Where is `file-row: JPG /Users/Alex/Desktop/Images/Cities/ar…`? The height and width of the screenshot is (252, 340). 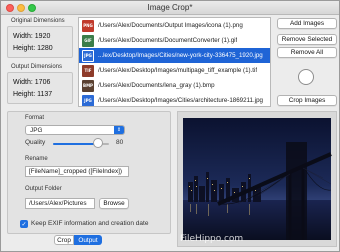 file-row: JPG /Users/Alex/Desktop/Images/Cities/ar… is located at coordinates (174, 99).